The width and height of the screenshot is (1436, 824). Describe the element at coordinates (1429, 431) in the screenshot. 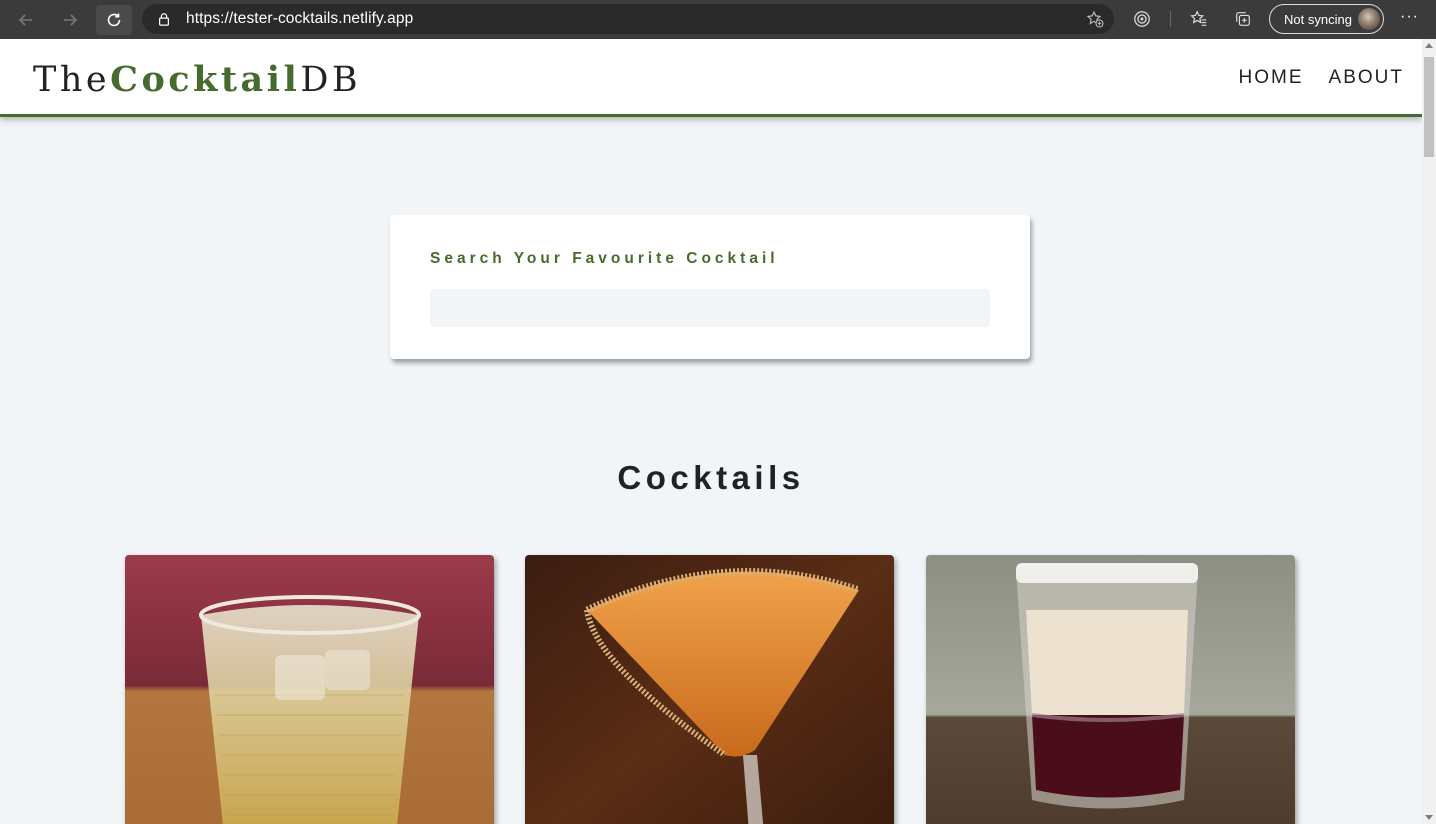

I see `page-scrollbar` at that location.